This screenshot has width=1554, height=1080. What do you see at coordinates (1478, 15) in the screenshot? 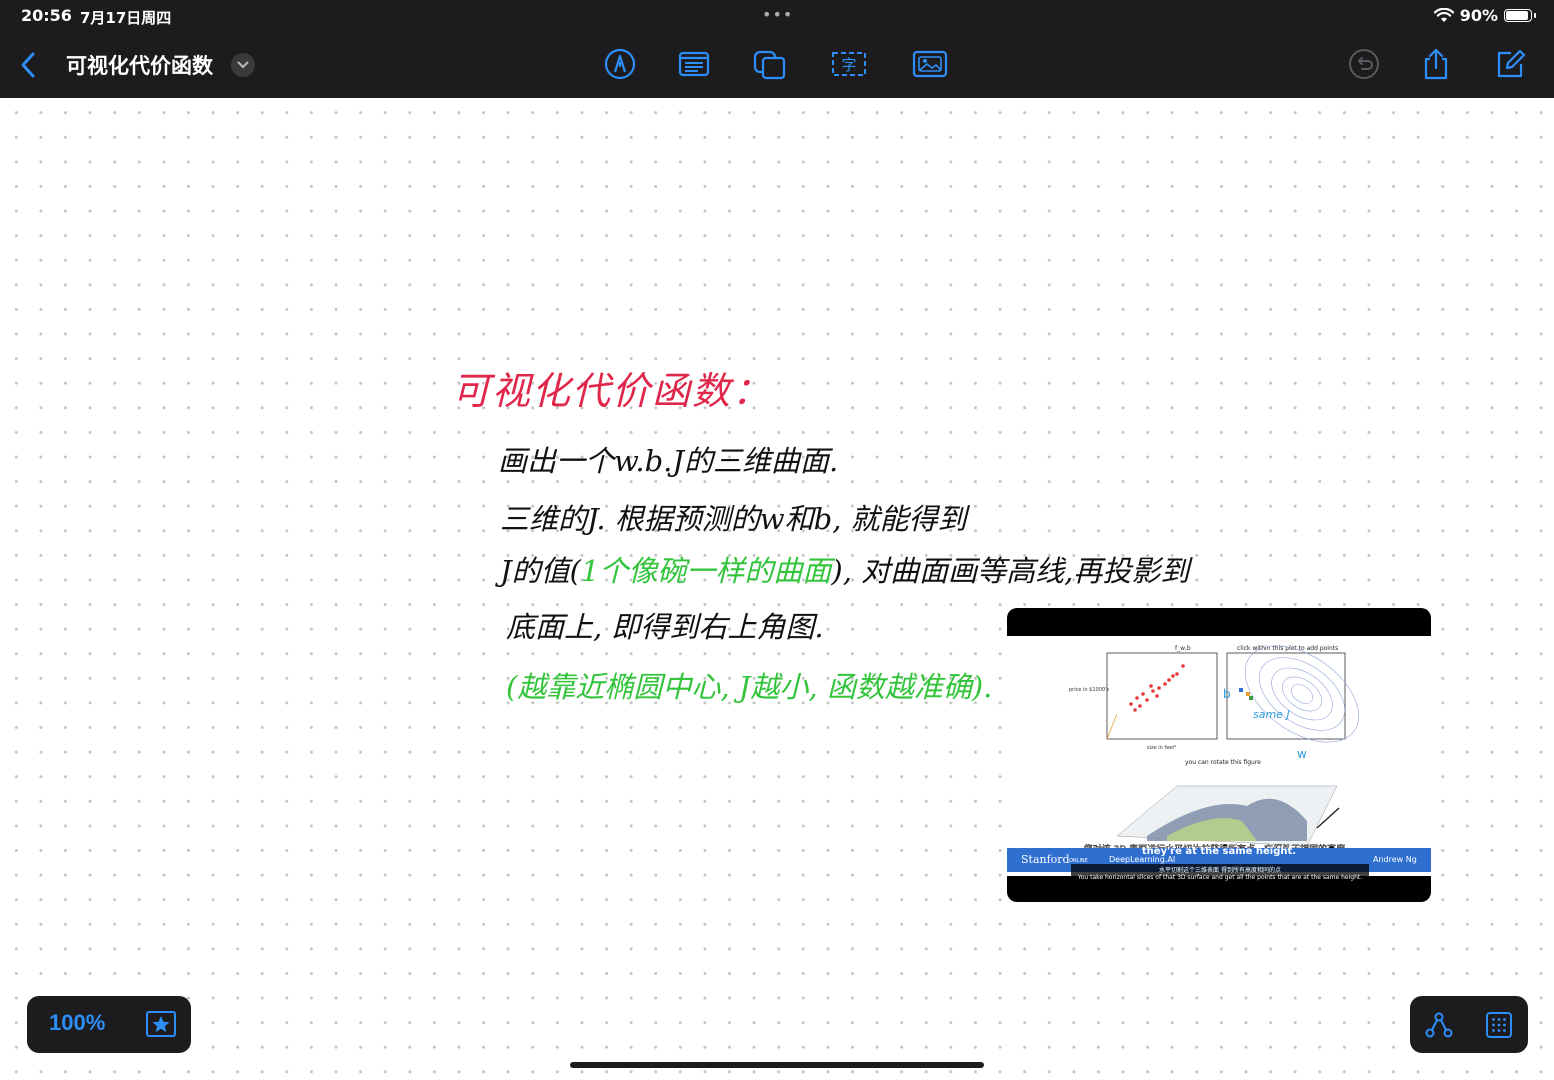
I see `battery-percent: 90%` at bounding box center [1478, 15].